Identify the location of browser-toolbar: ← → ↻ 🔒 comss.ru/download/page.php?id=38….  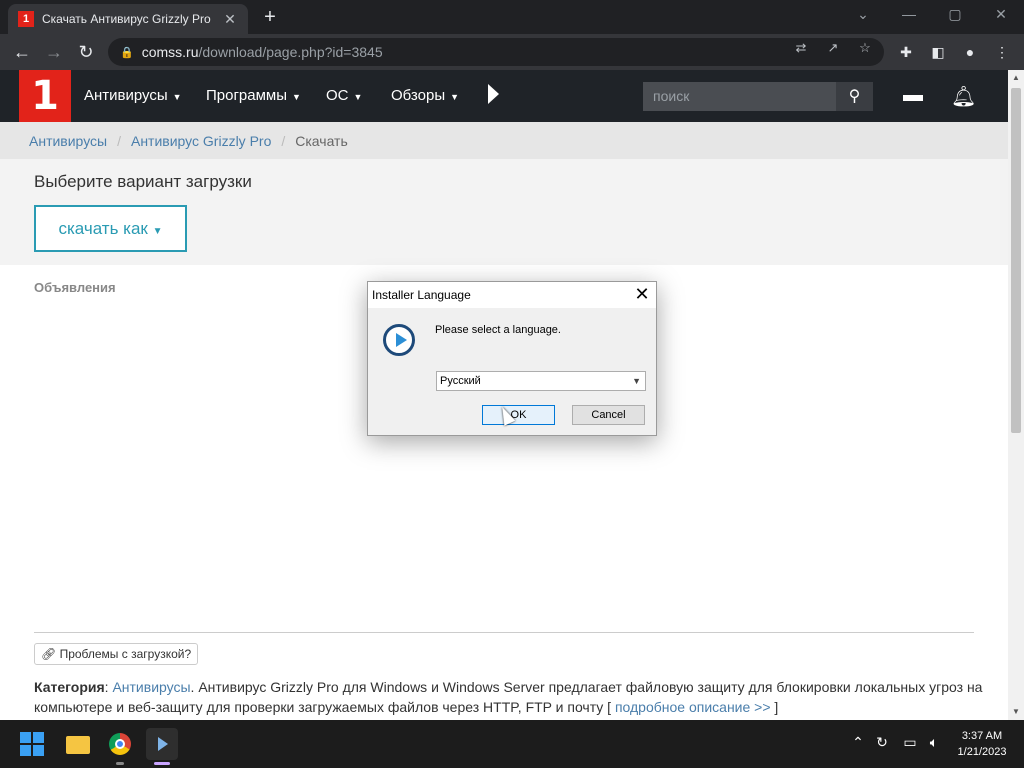
(512, 52).